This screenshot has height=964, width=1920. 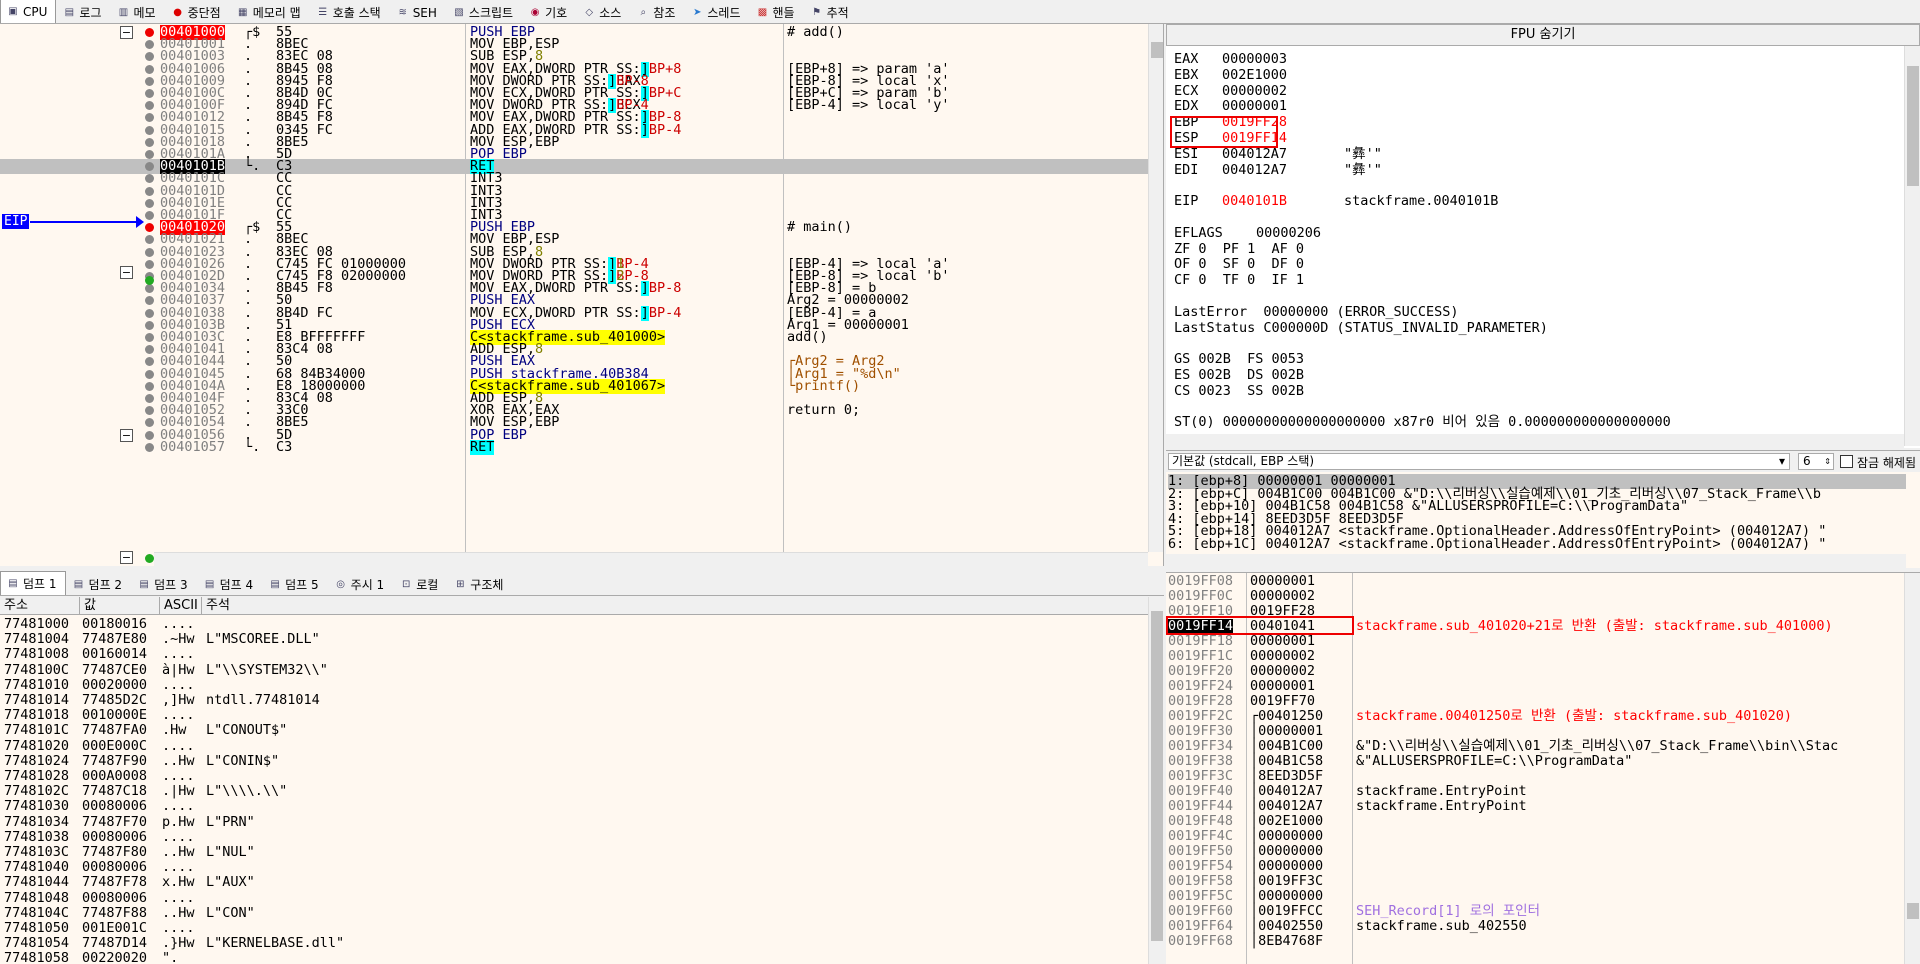 What do you see at coordinates (574, 670) in the screenshot?
I see `dump-row: 7748100C 77487CE0 à|Hw L"\\SYSTEM32\\"` at bounding box center [574, 670].